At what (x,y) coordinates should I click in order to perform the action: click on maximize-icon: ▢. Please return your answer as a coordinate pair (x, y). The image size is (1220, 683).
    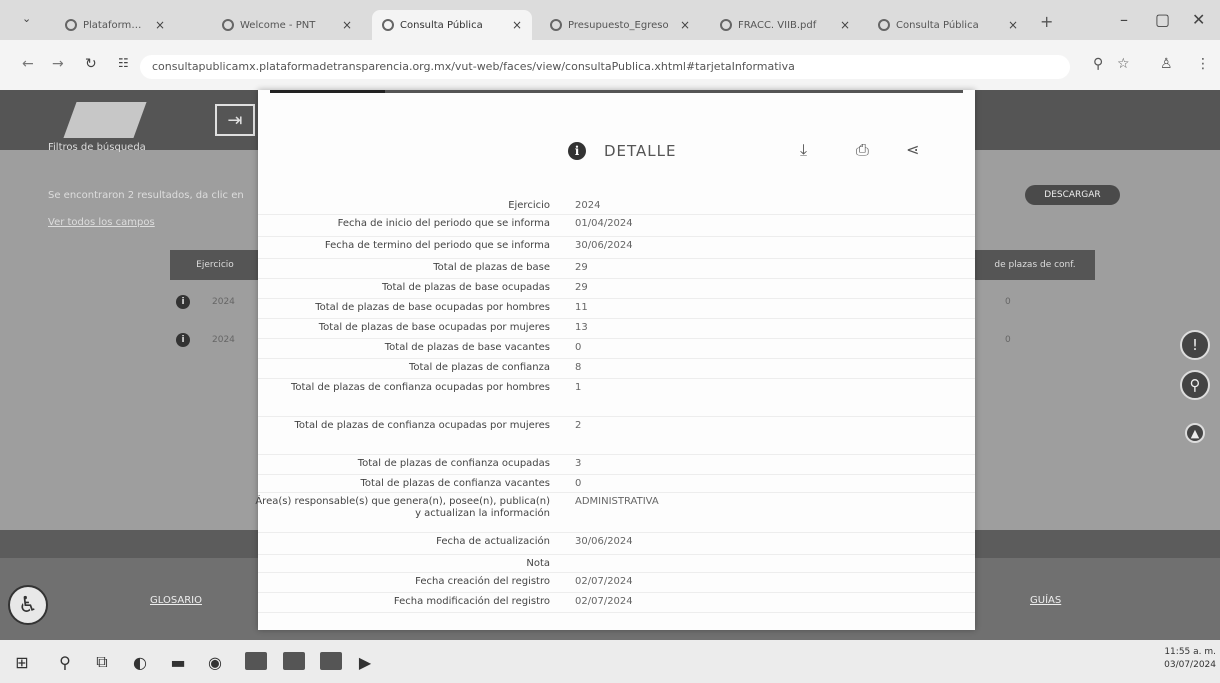
    Looking at the image, I should click on (1162, 19).